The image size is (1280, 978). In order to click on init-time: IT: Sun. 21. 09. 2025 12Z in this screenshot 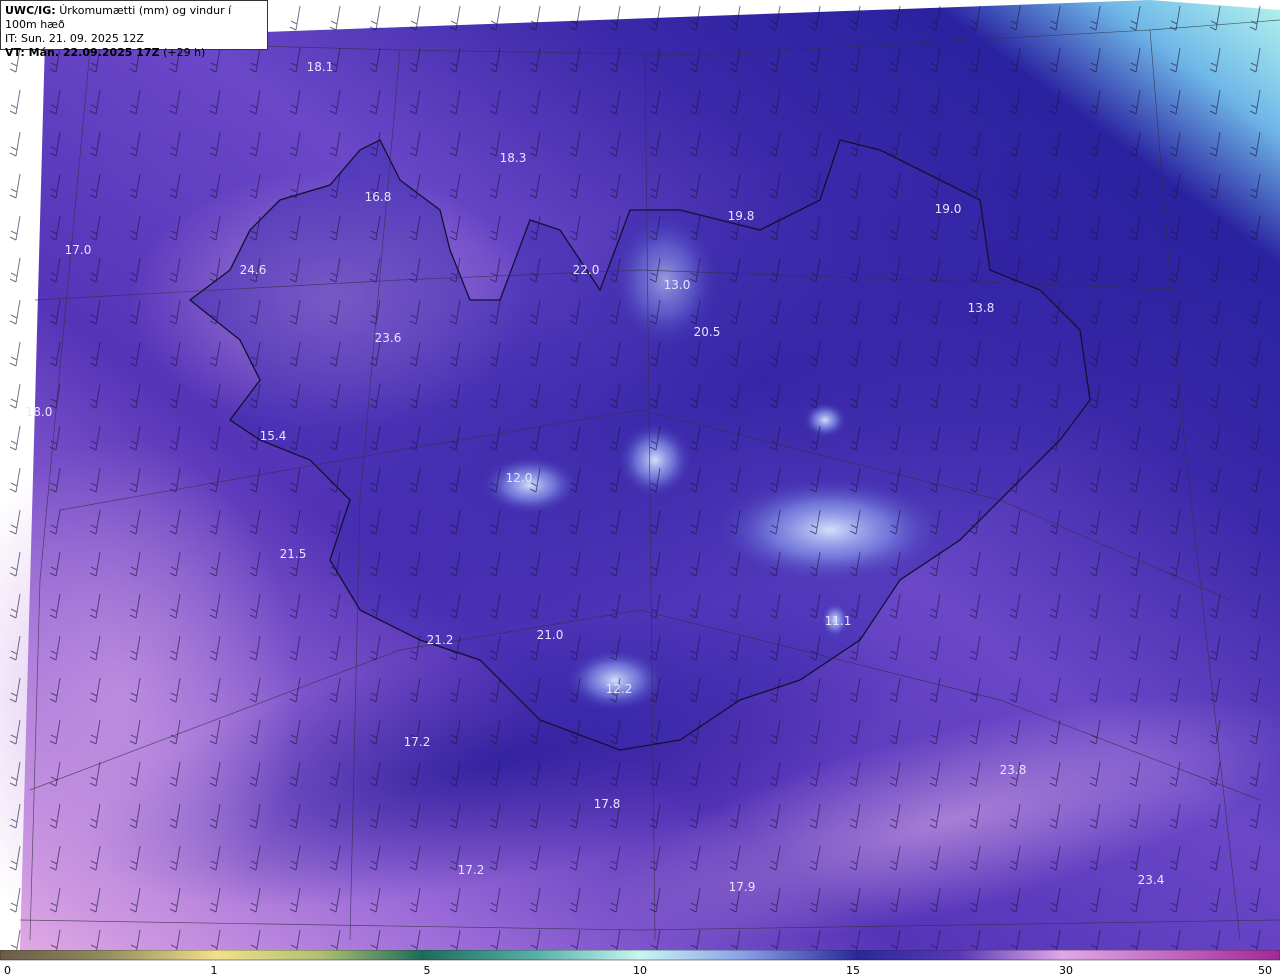, I will do `click(74, 38)`.